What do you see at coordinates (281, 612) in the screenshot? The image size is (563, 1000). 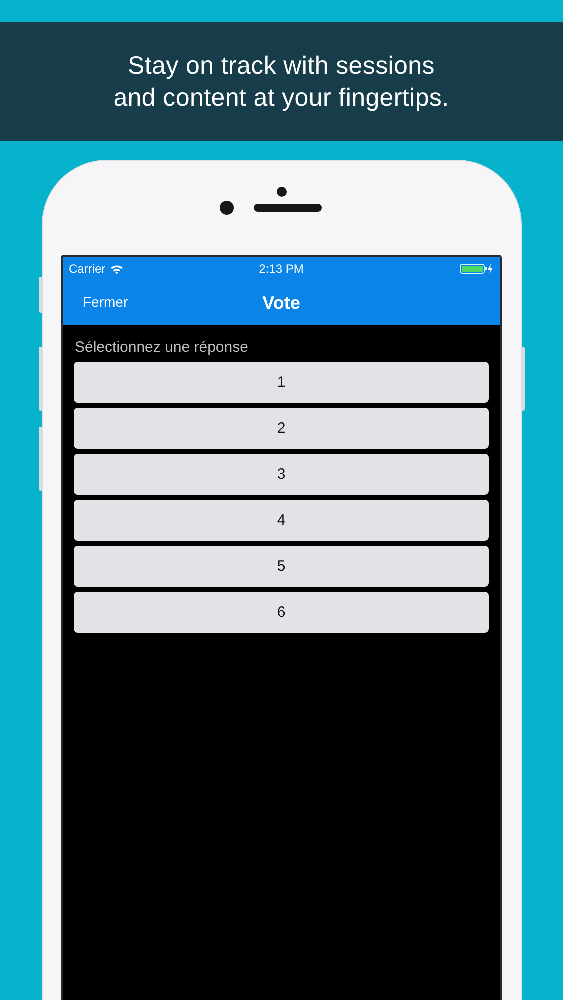 I see `answer-button: 6` at bounding box center [281, 612].